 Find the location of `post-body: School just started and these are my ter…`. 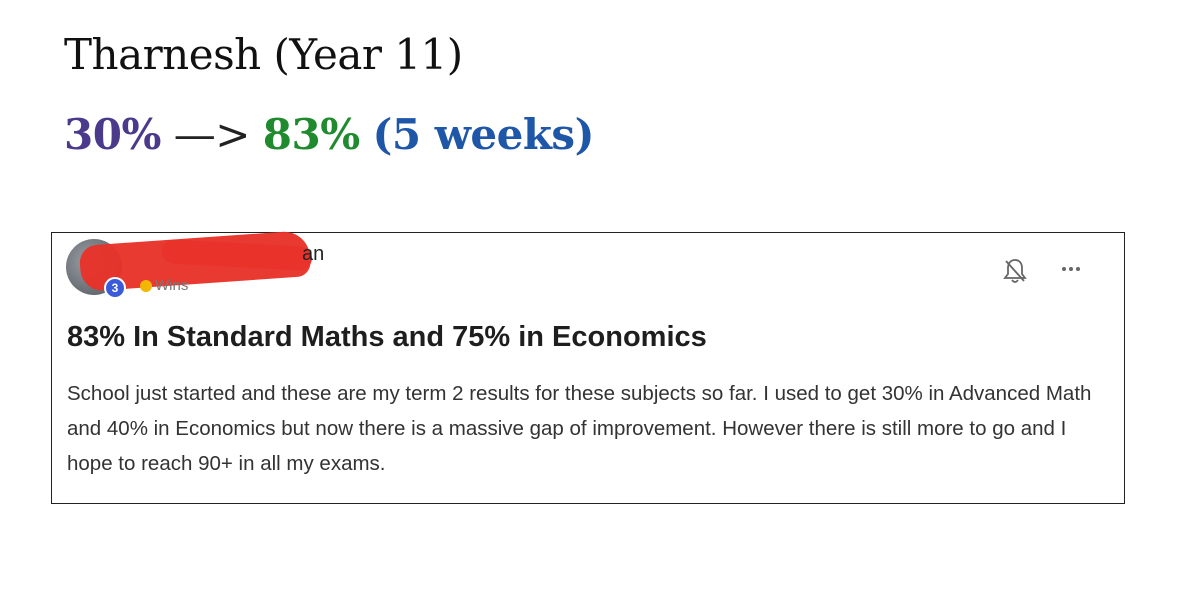

post-body: School just started and these are my ter… is located at coordinates (579, 428).